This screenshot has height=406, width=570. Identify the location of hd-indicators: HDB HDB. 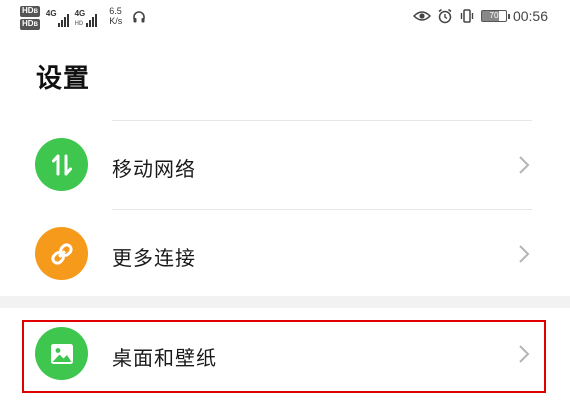
(30, 18).